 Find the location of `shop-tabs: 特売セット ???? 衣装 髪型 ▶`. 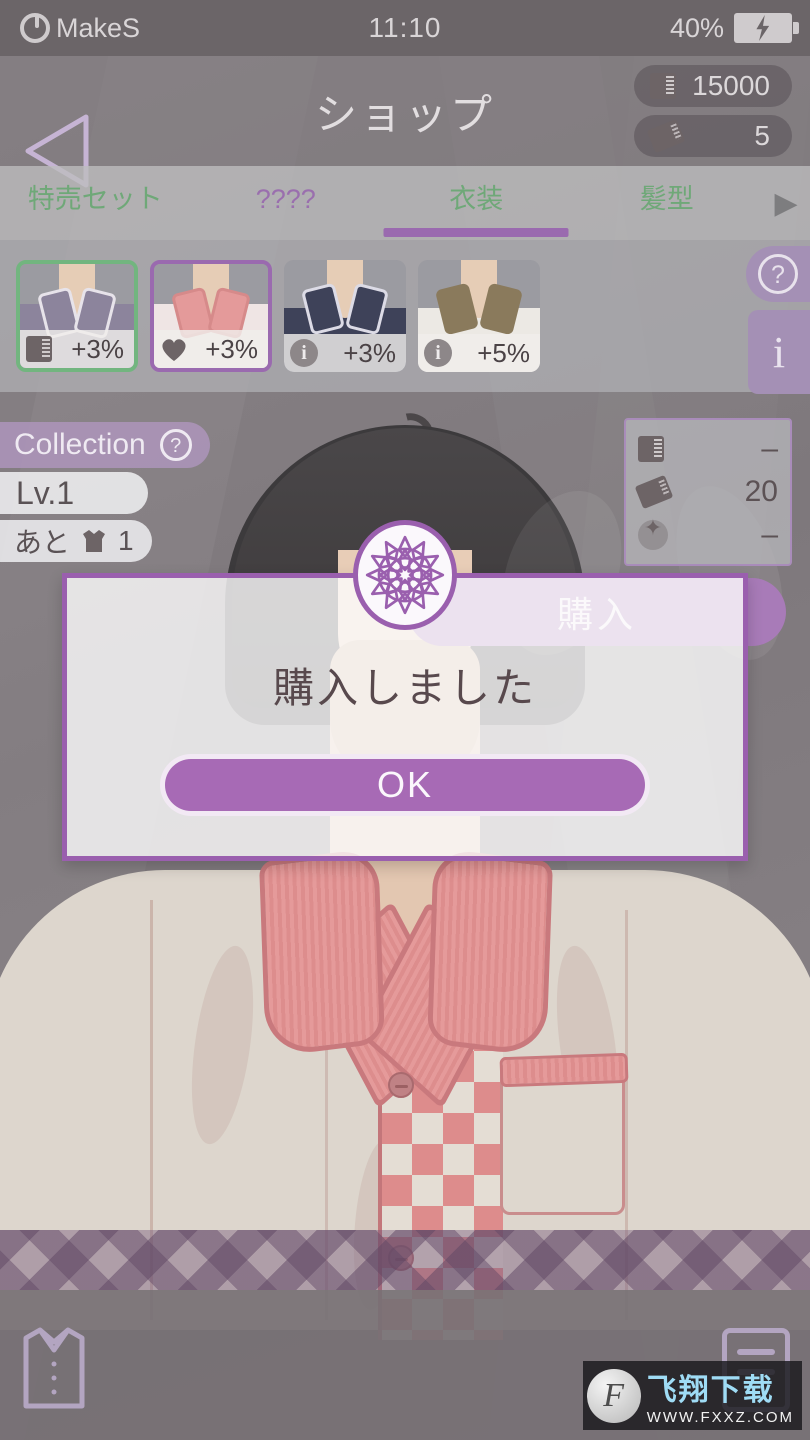

shop-tabs: 特売セット ???? 衣装 髪型 ▶ is located at coordinates (405, 203).